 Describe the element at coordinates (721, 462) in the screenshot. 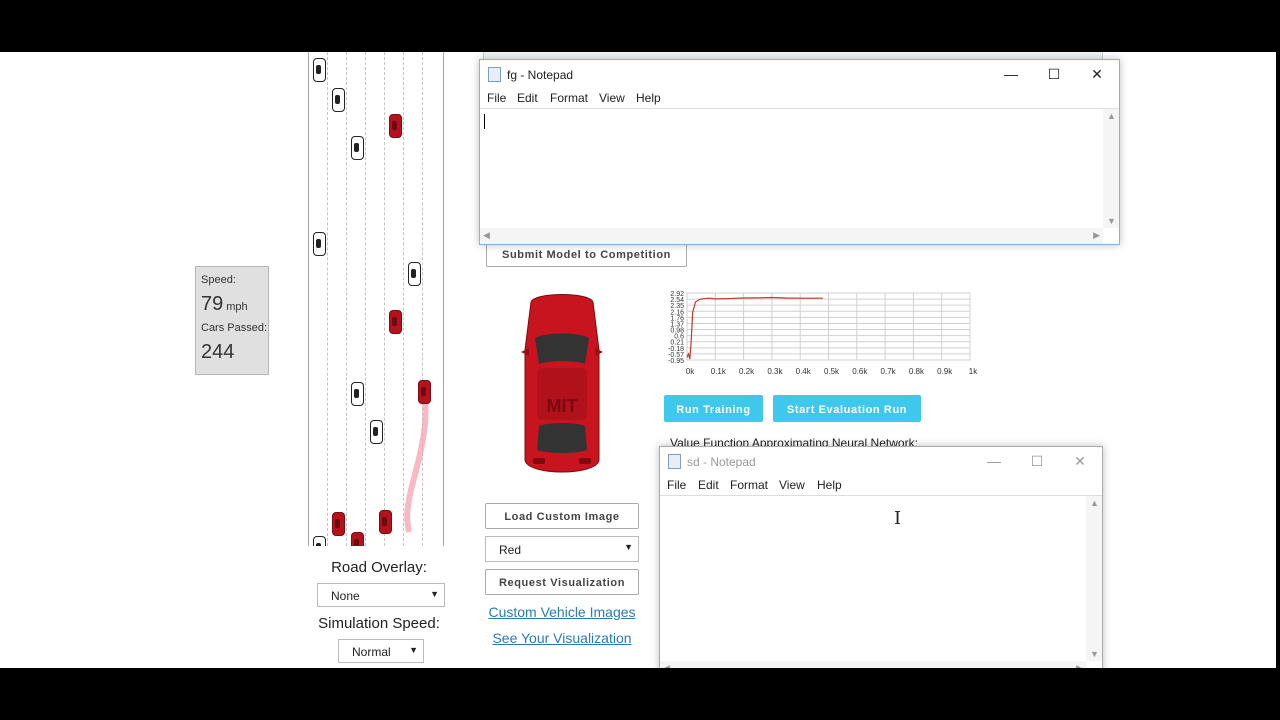

I see `notepad-title: sd - Notepad` at that location.